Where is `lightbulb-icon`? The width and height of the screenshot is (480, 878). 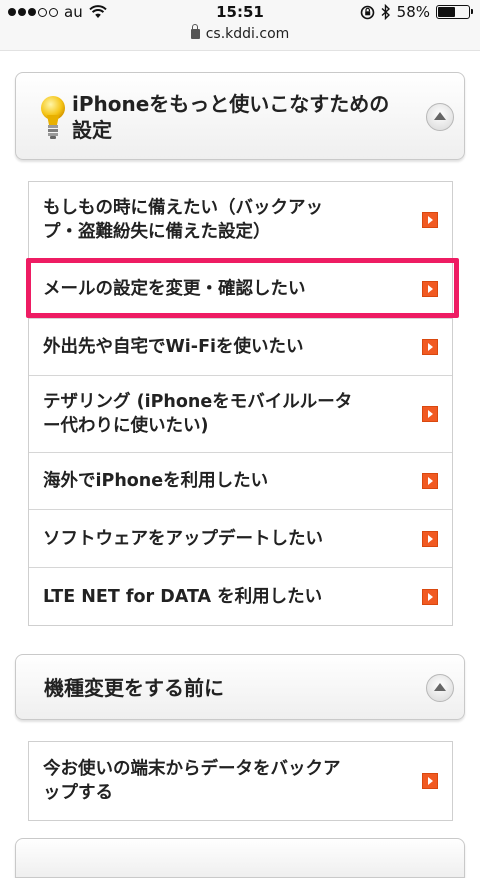 lightbulb-icon is located at coordinates (53, 117).